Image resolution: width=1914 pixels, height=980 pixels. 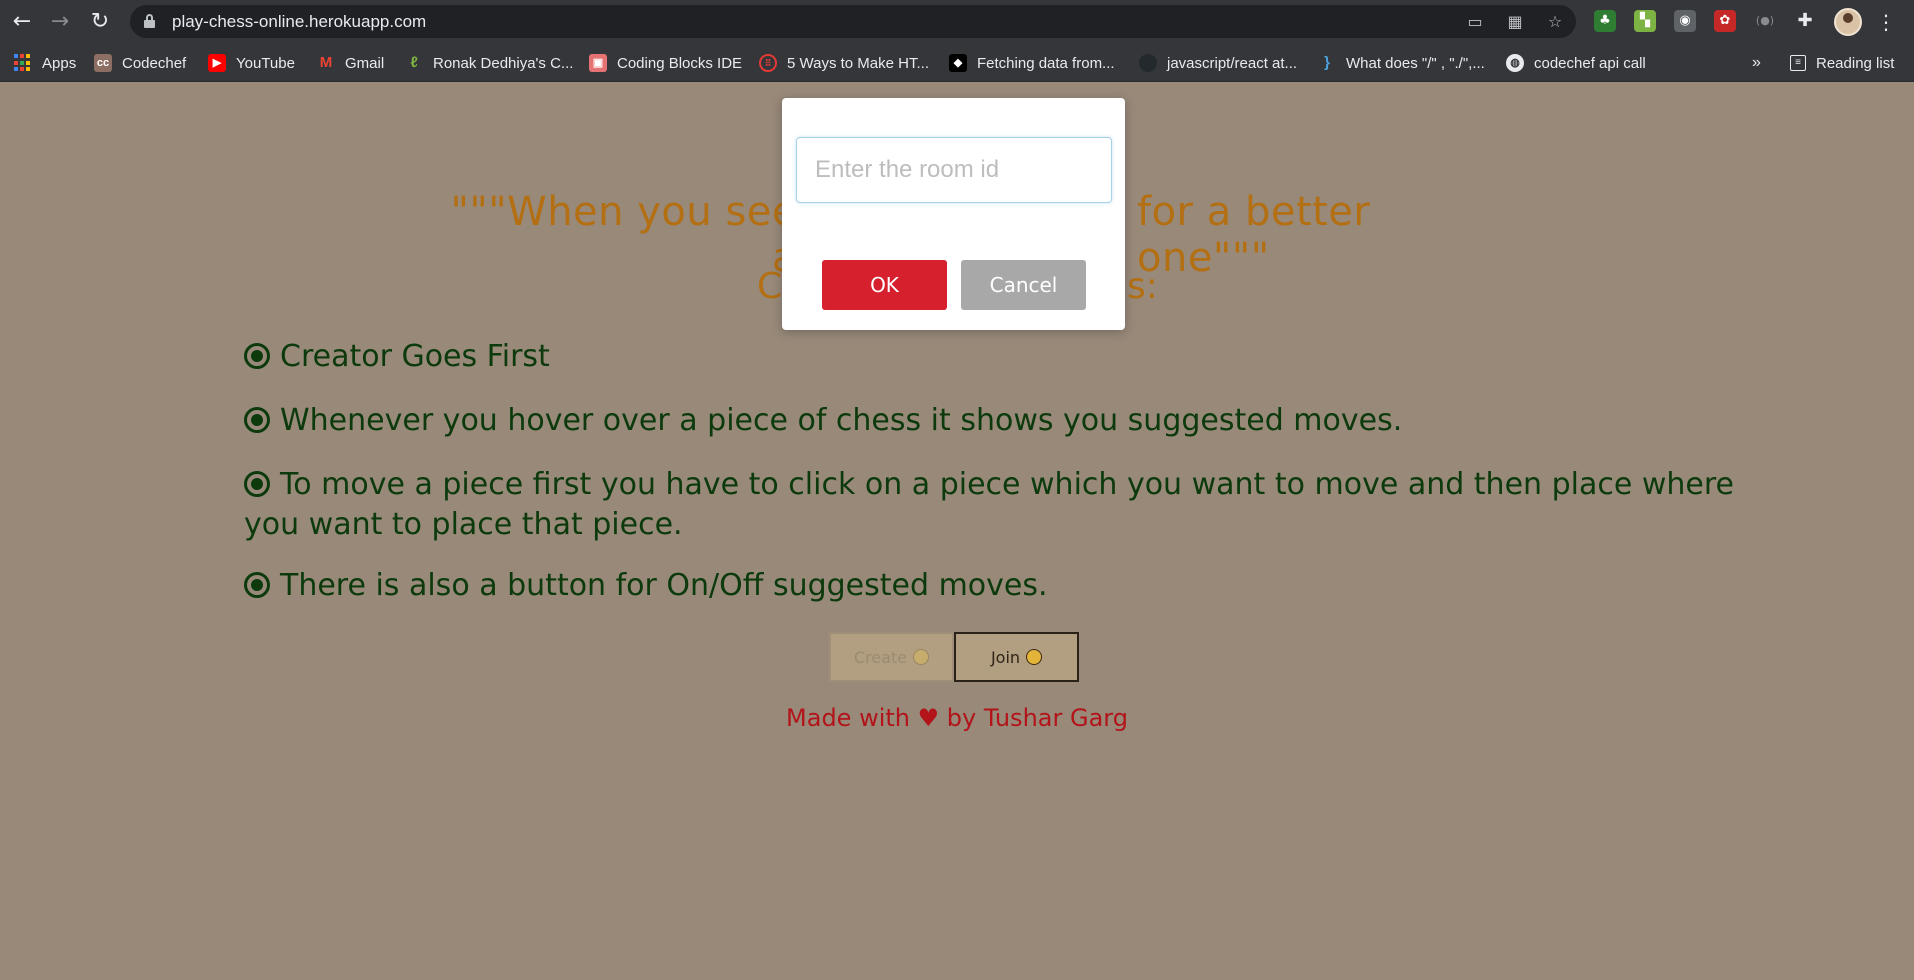 What do you see at coordinates (415, 356) in the screenshot?
I see `rule-text: Creator Goes First` at bounding box center [415, 356].